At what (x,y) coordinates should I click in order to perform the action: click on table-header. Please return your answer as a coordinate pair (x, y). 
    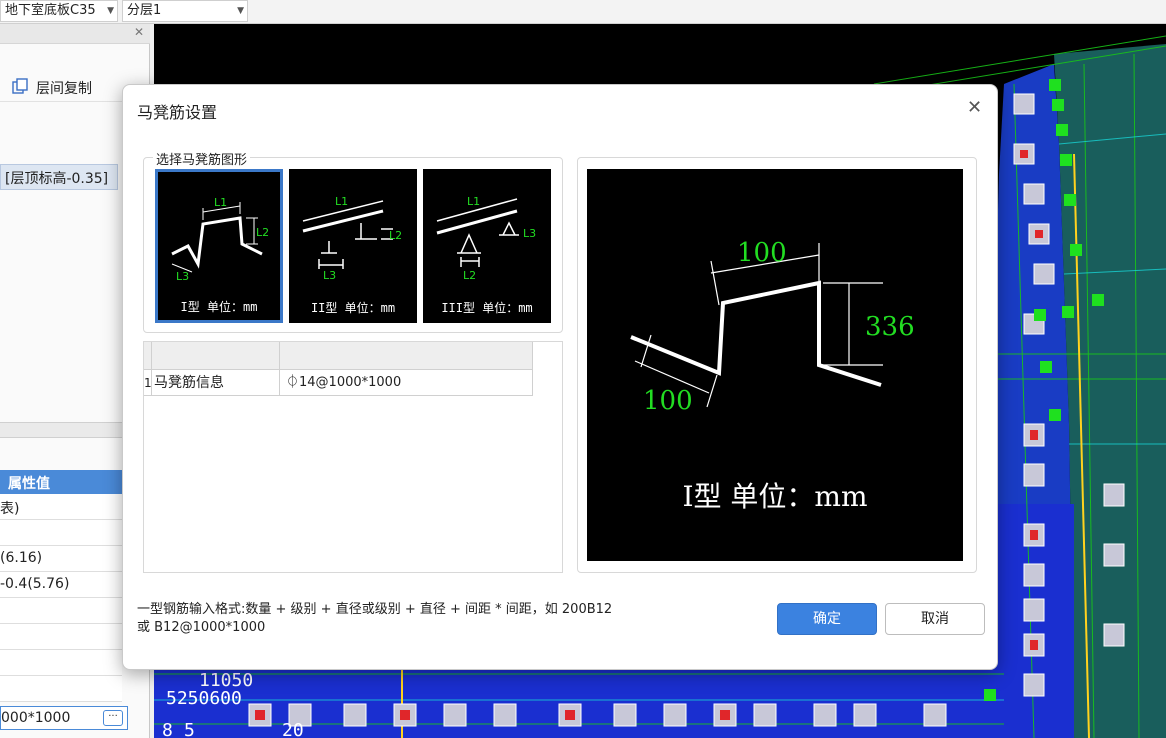
    Looking at the image, I should click on (338, 356).